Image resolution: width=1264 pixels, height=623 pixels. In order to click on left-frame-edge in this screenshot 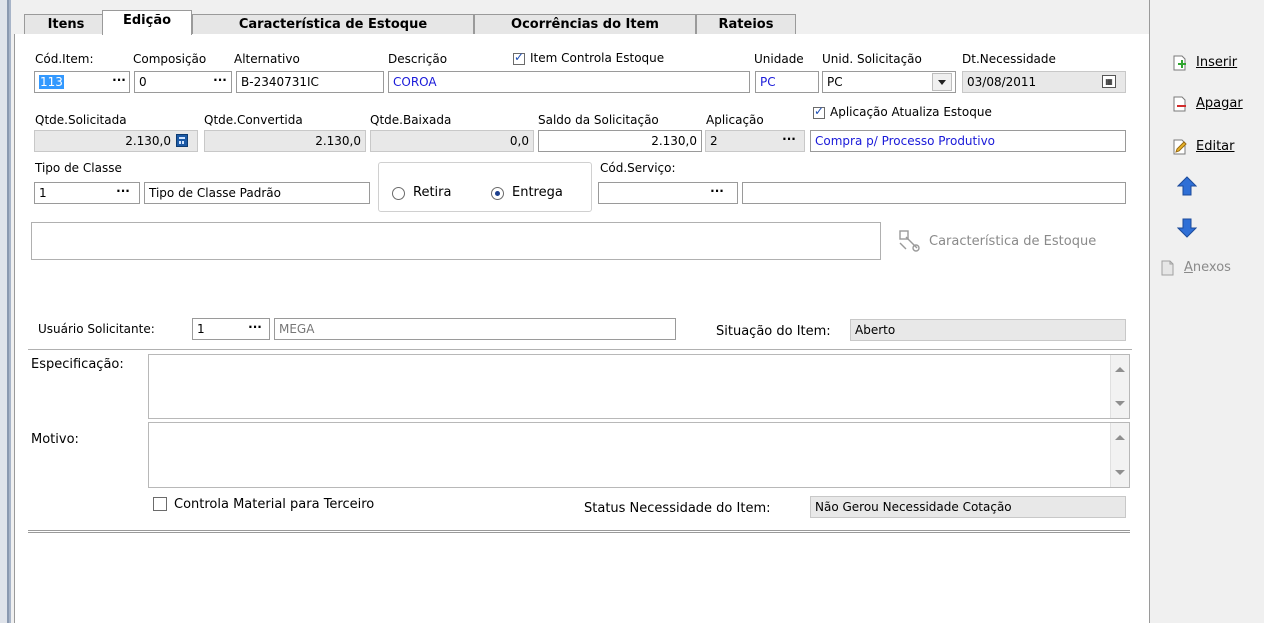, I will do `click(10, 311)`.